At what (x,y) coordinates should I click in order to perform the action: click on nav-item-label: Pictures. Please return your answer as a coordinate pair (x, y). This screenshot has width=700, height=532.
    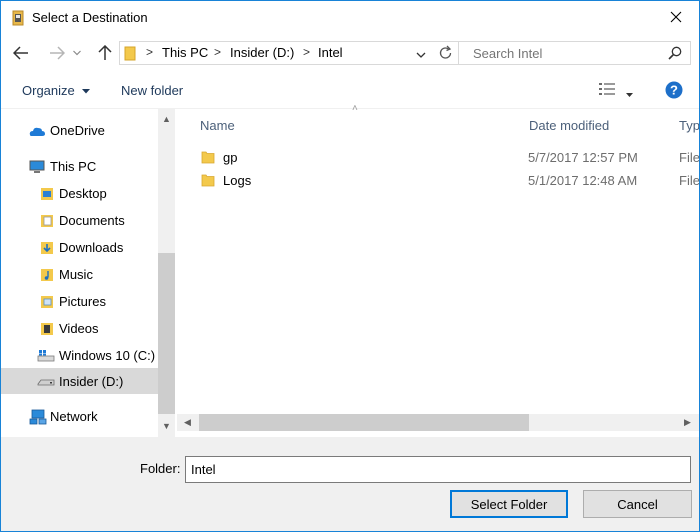
    Looking at the image, I should click on (82, 301).